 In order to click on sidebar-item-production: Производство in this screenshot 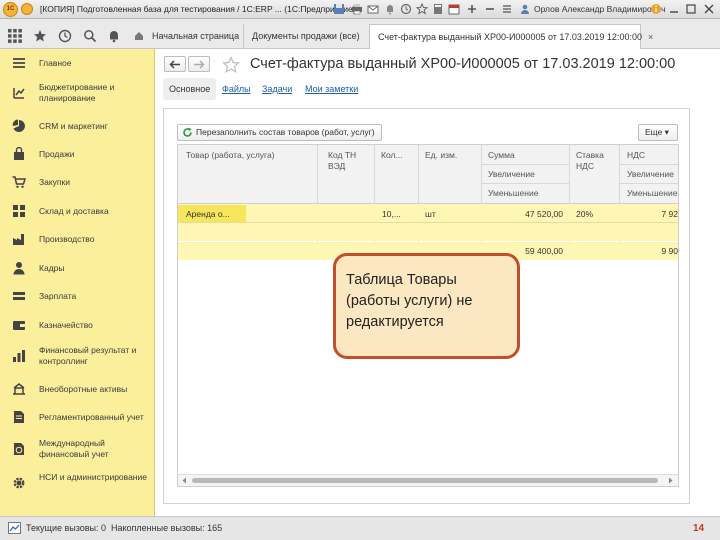, I will do `click(77, 239)`.